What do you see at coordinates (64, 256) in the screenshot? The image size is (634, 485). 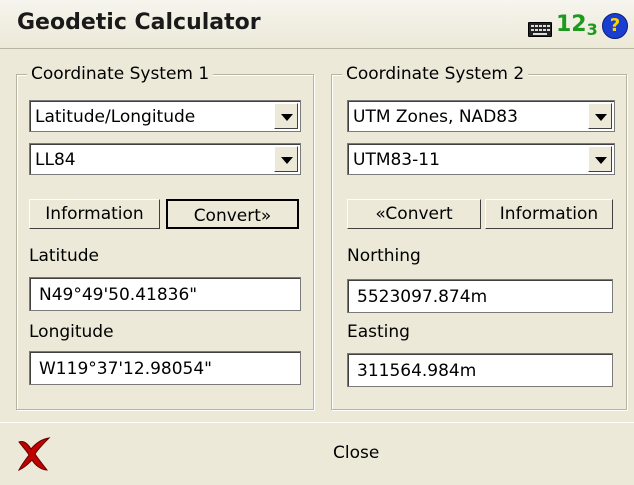 I see `latitude-label: Latitude` at bounding box center [64, 256].